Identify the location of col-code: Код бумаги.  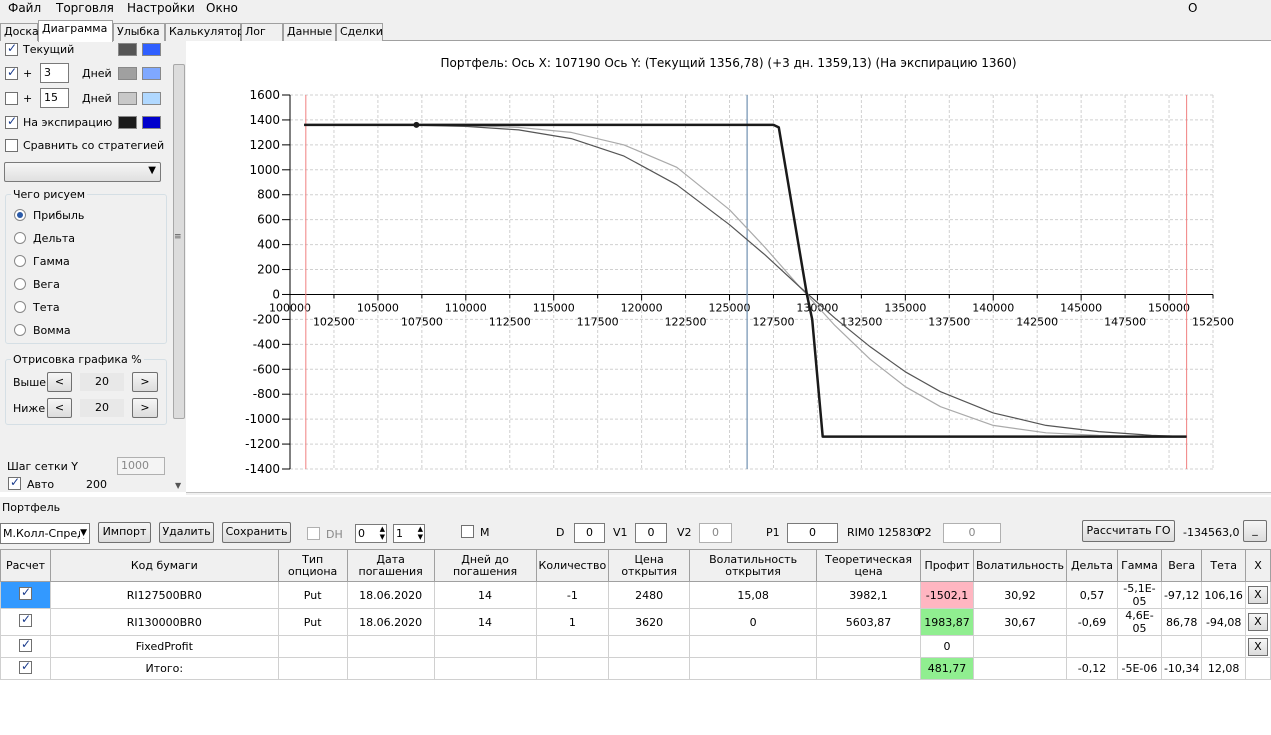
(164, 565).